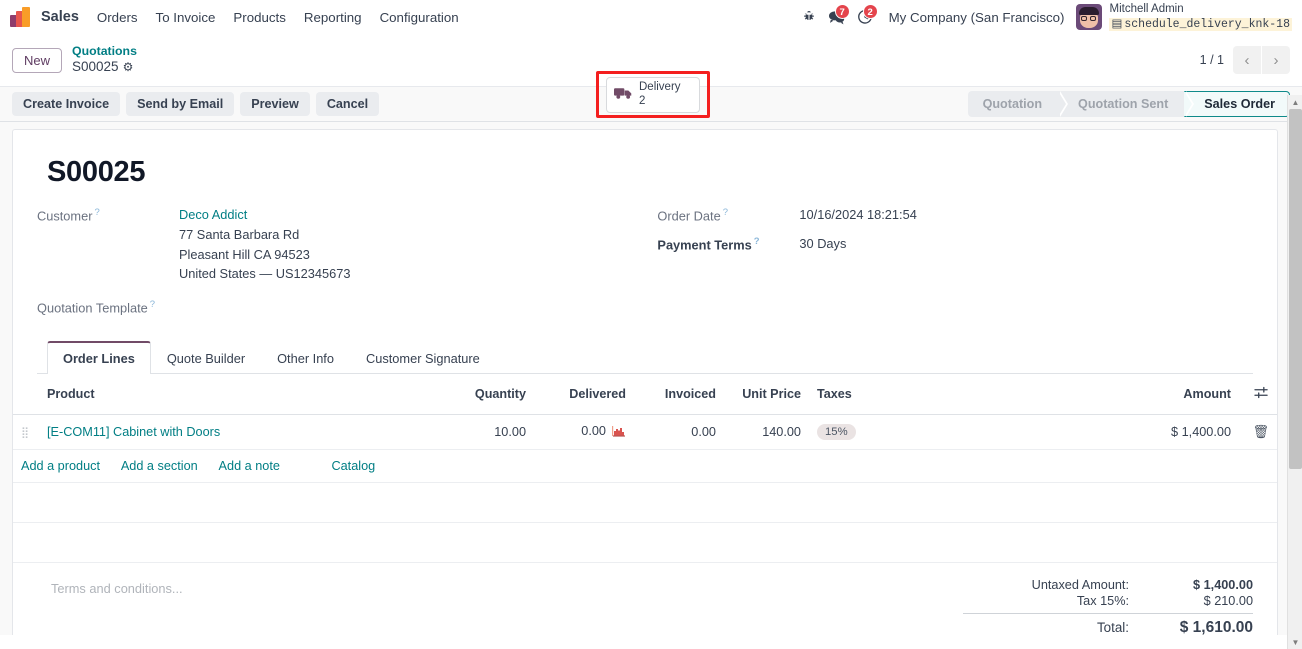 This screenshot has width=1302, height=649. Describe the element at coordinates (679, 432) in the screenshot. I see `cell-invoiced: 0.00` at that location.